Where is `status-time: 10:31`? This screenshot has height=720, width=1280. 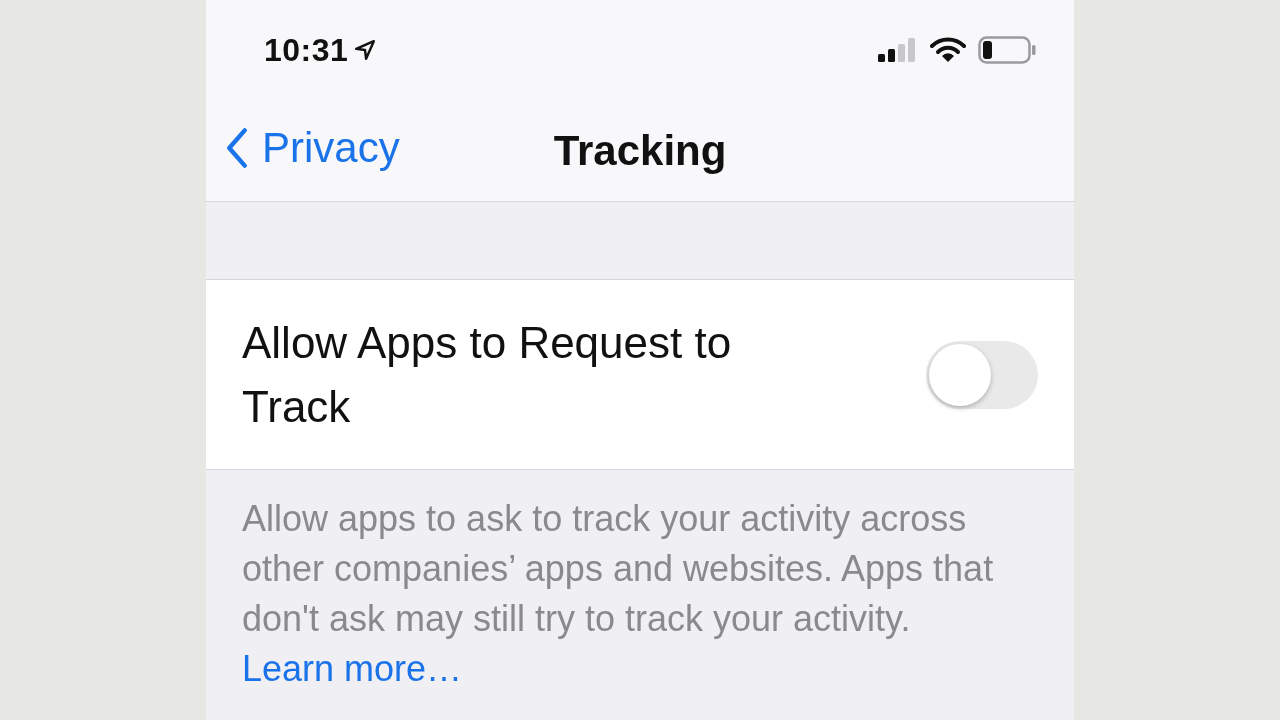 status-time: 10:31 is located at coordinates (306, 50).